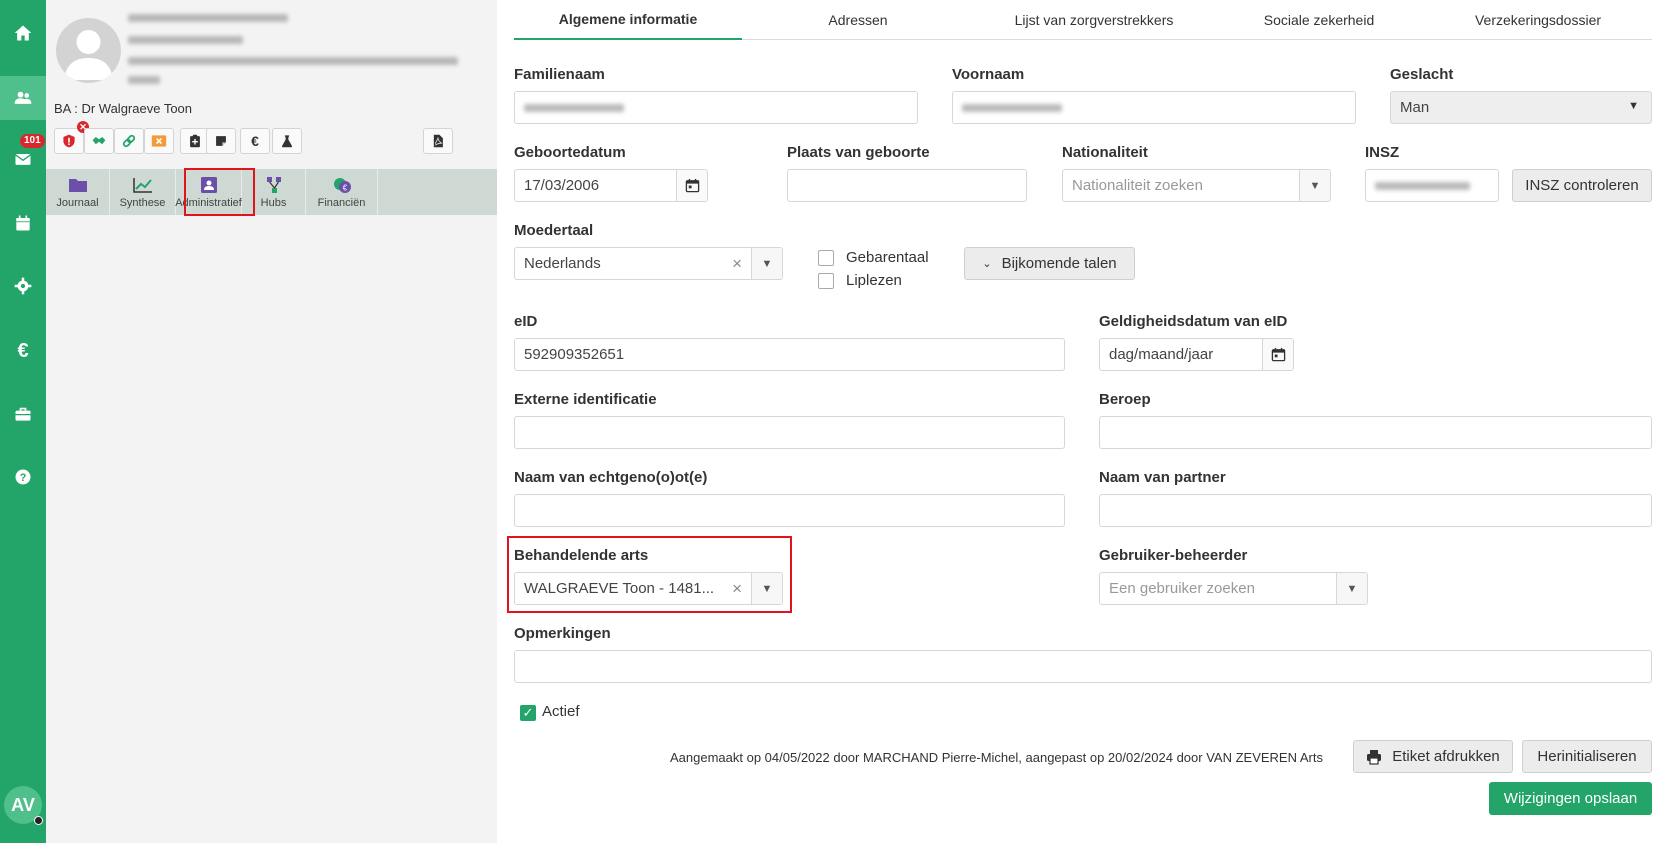 The height and width of the screenshot is (843, 1667). Describe the element at coordinates (554, 230) in the screenshot. I see `moedertaal-label: Moedertaal` at that location.